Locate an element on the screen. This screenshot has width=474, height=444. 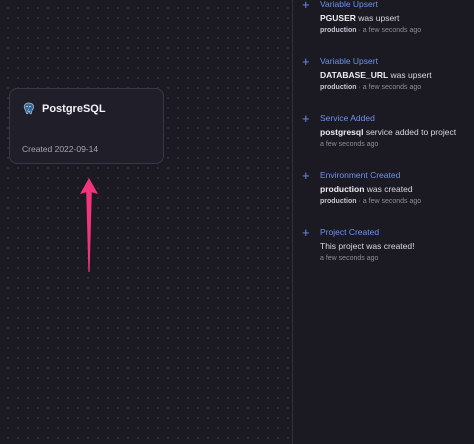
event-title: Service Added is located at coordinates (347, 118).